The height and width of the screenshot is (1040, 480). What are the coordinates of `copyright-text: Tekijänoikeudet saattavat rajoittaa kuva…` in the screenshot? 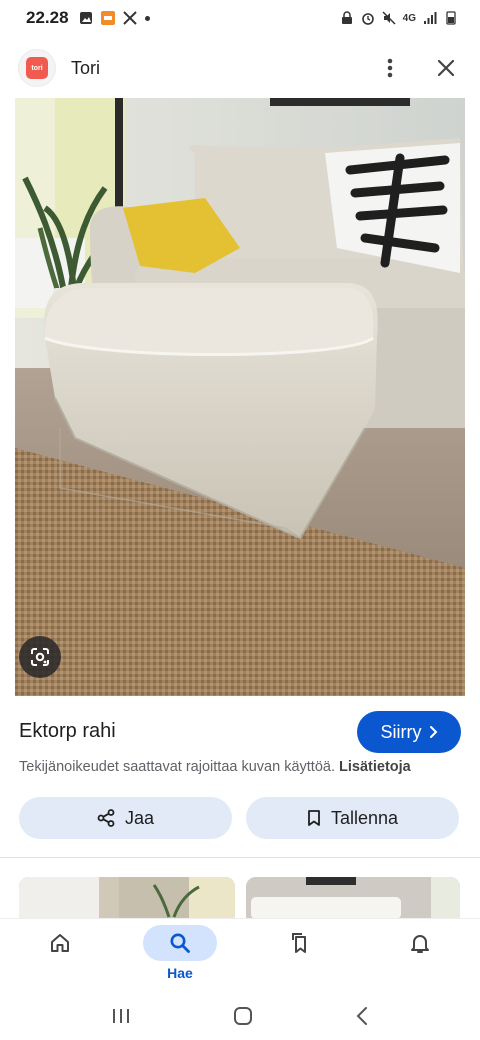 It's located at (177, 767).